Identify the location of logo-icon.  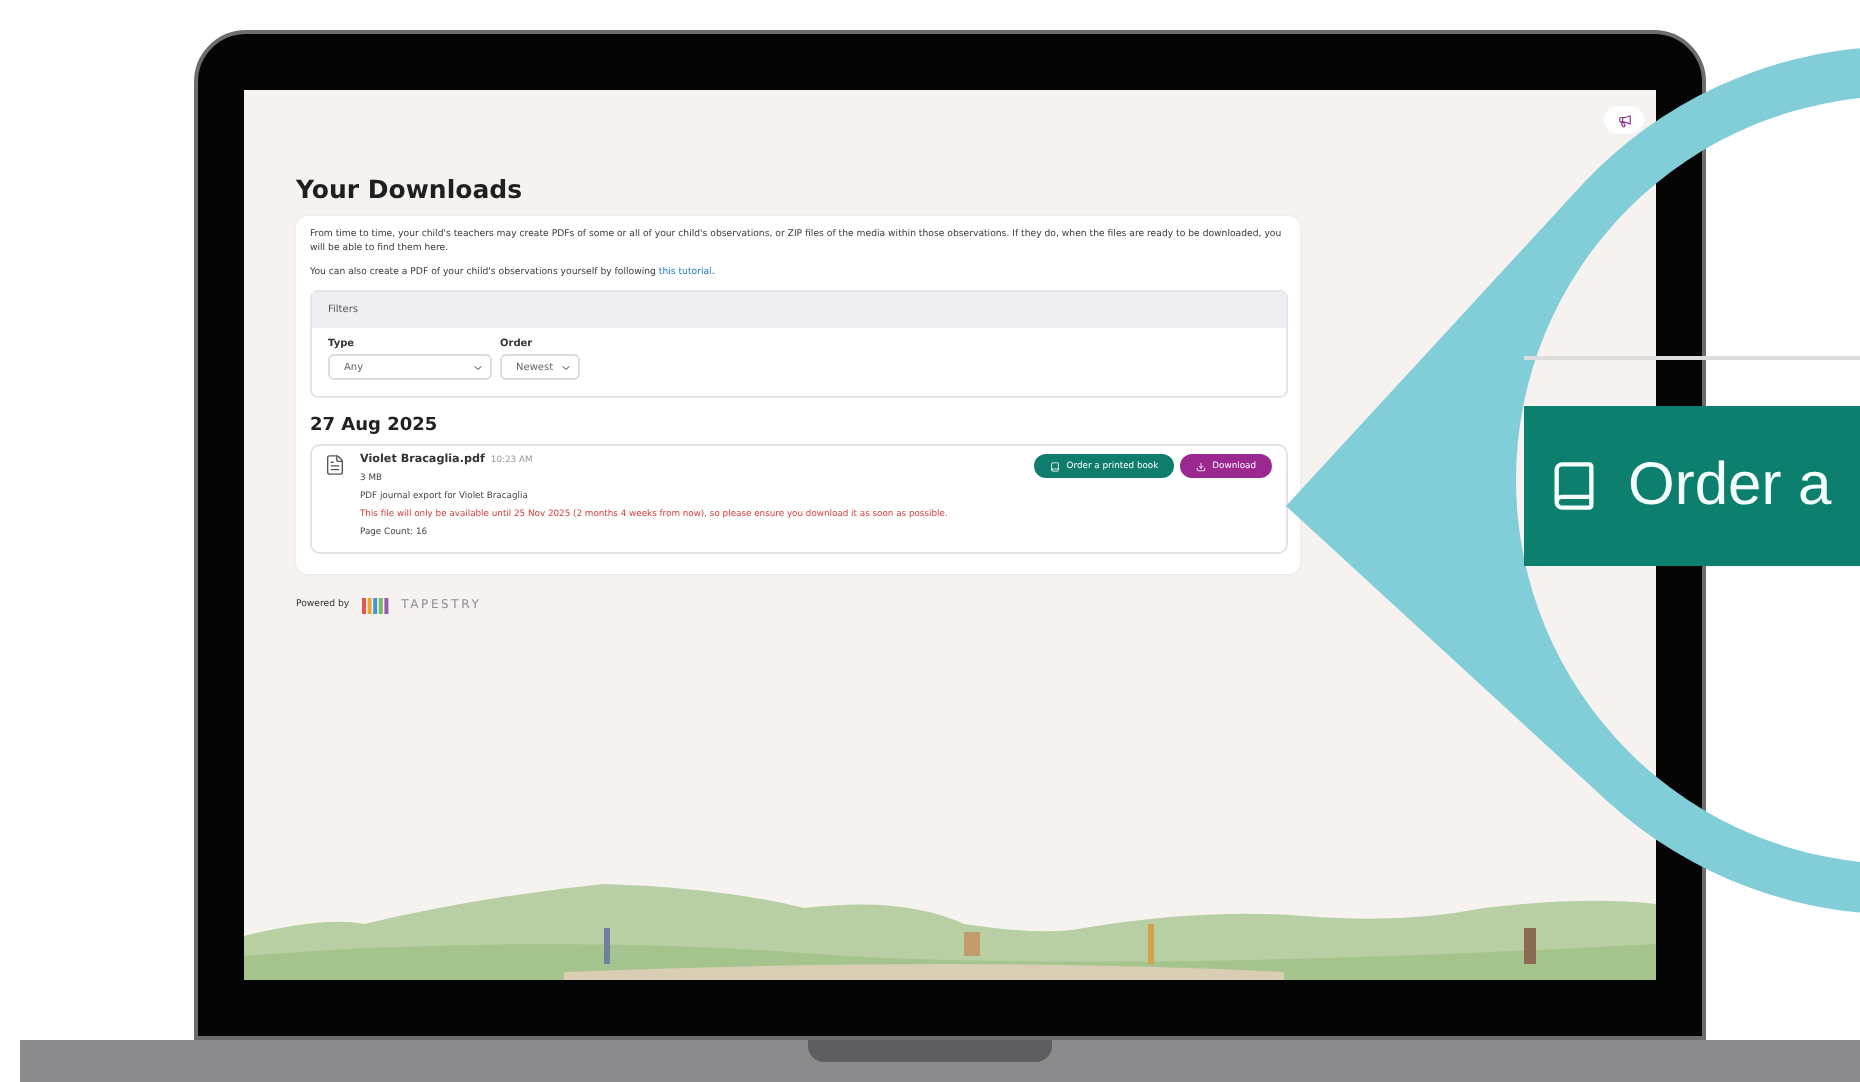
(375, 605).